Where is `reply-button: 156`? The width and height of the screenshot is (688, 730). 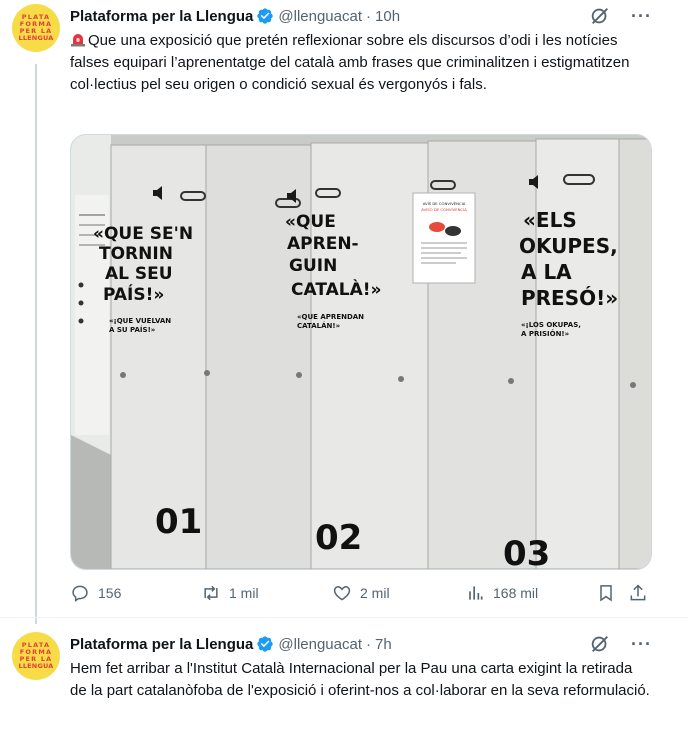
reply-button: 156 is located at coordinates (95, 593).